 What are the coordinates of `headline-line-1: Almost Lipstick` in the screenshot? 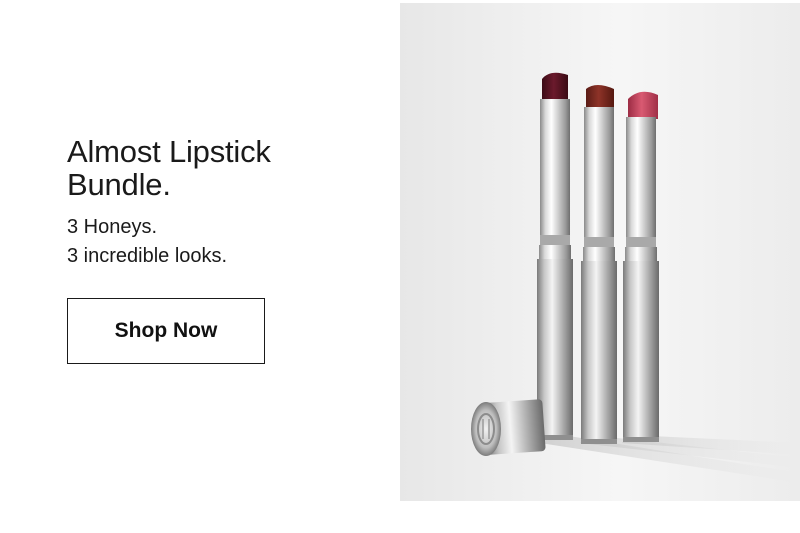 It's located at (169, 151).